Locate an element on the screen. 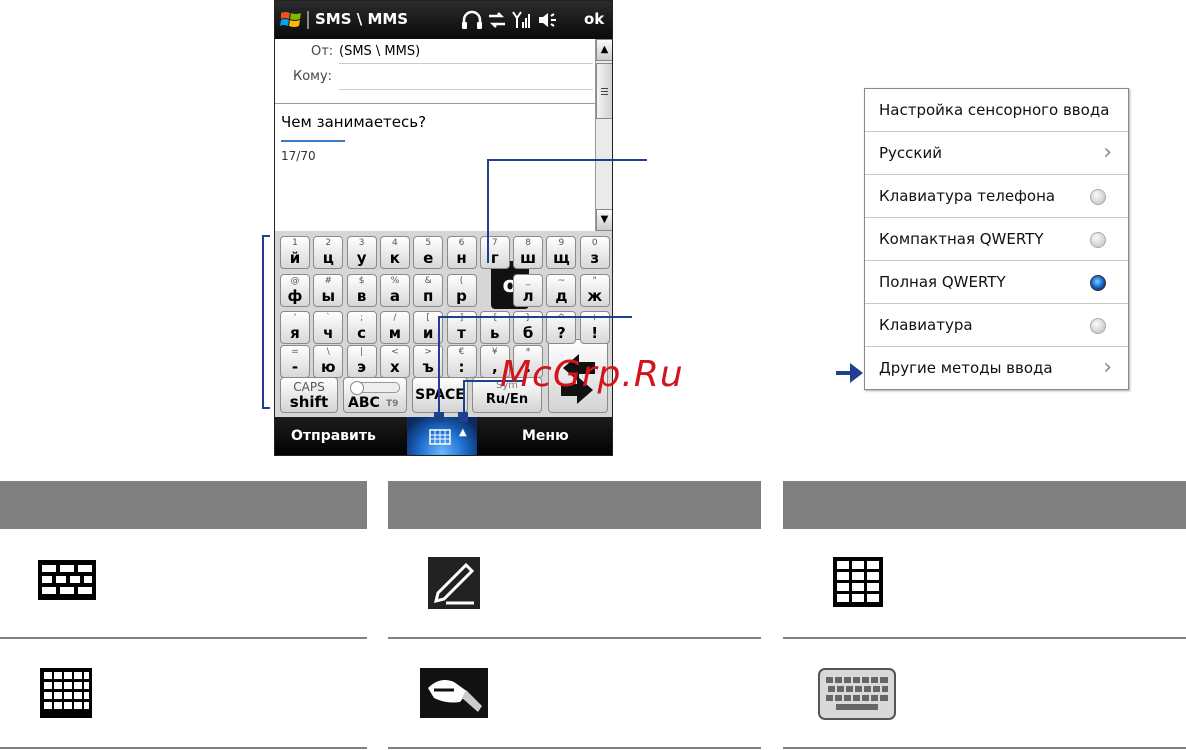 The height and width of the screenshot is (750, 1186). full-qwerty-keyboard-icon is located at coordinates (67, 580).